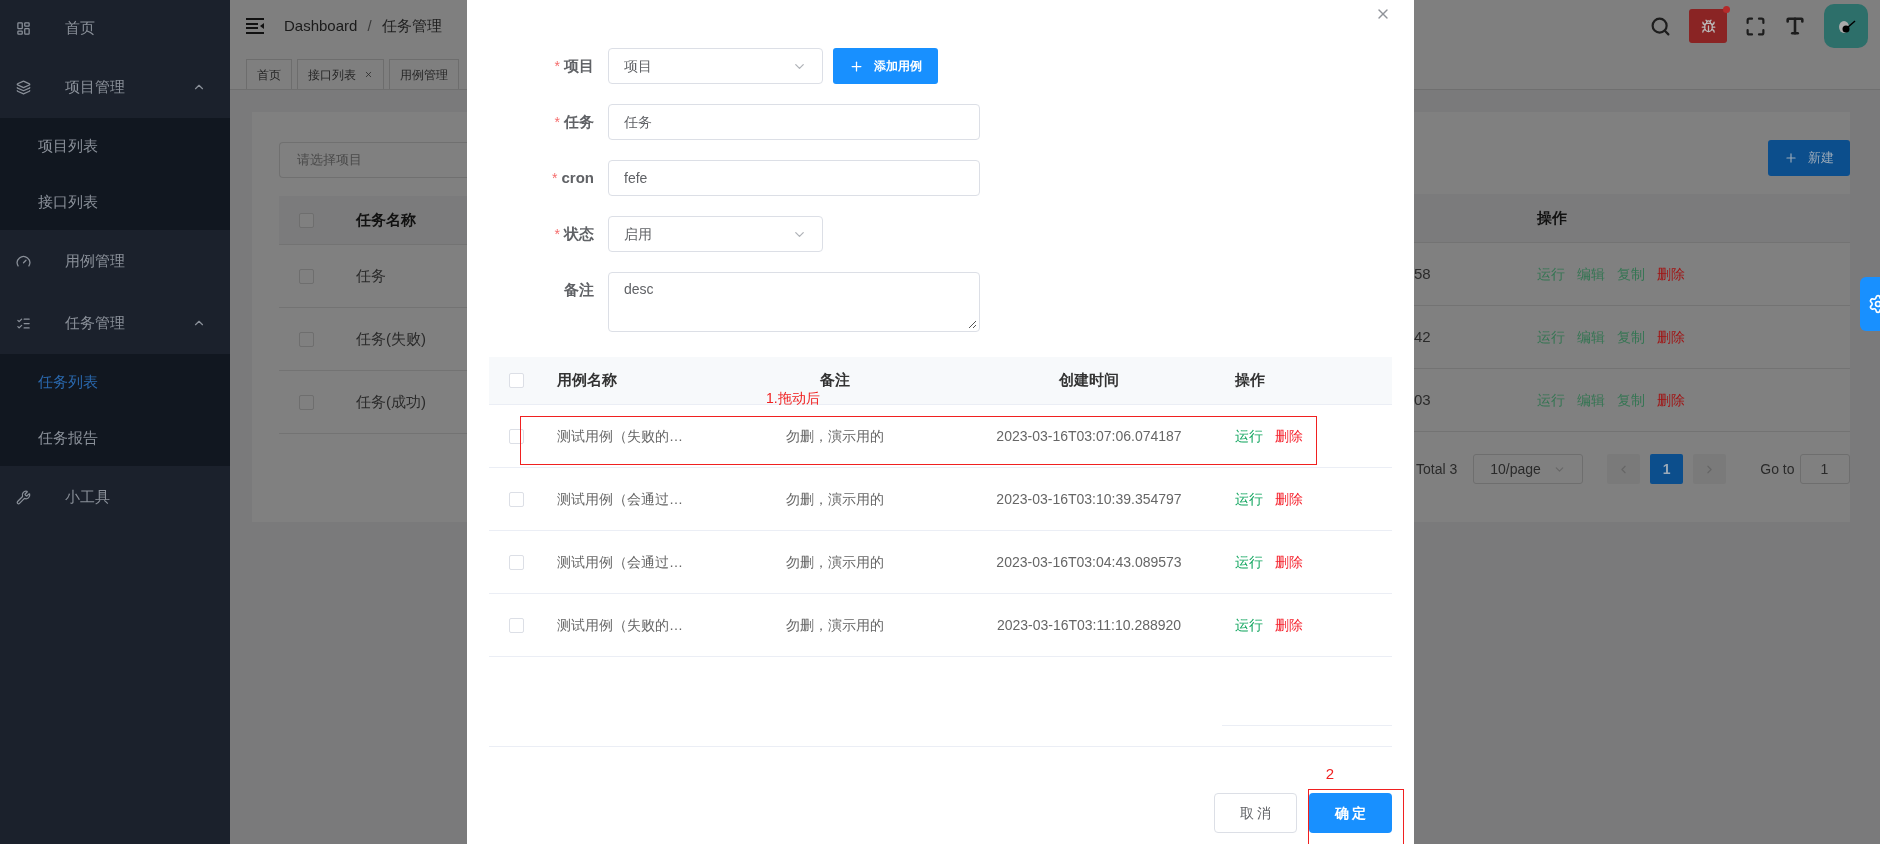 The height and width of the screenshot is (844, 1880). What do you see at coordinates (794, 122) in the screenshot?
I see `input-field: 任务` at bounding box center [794, 122].